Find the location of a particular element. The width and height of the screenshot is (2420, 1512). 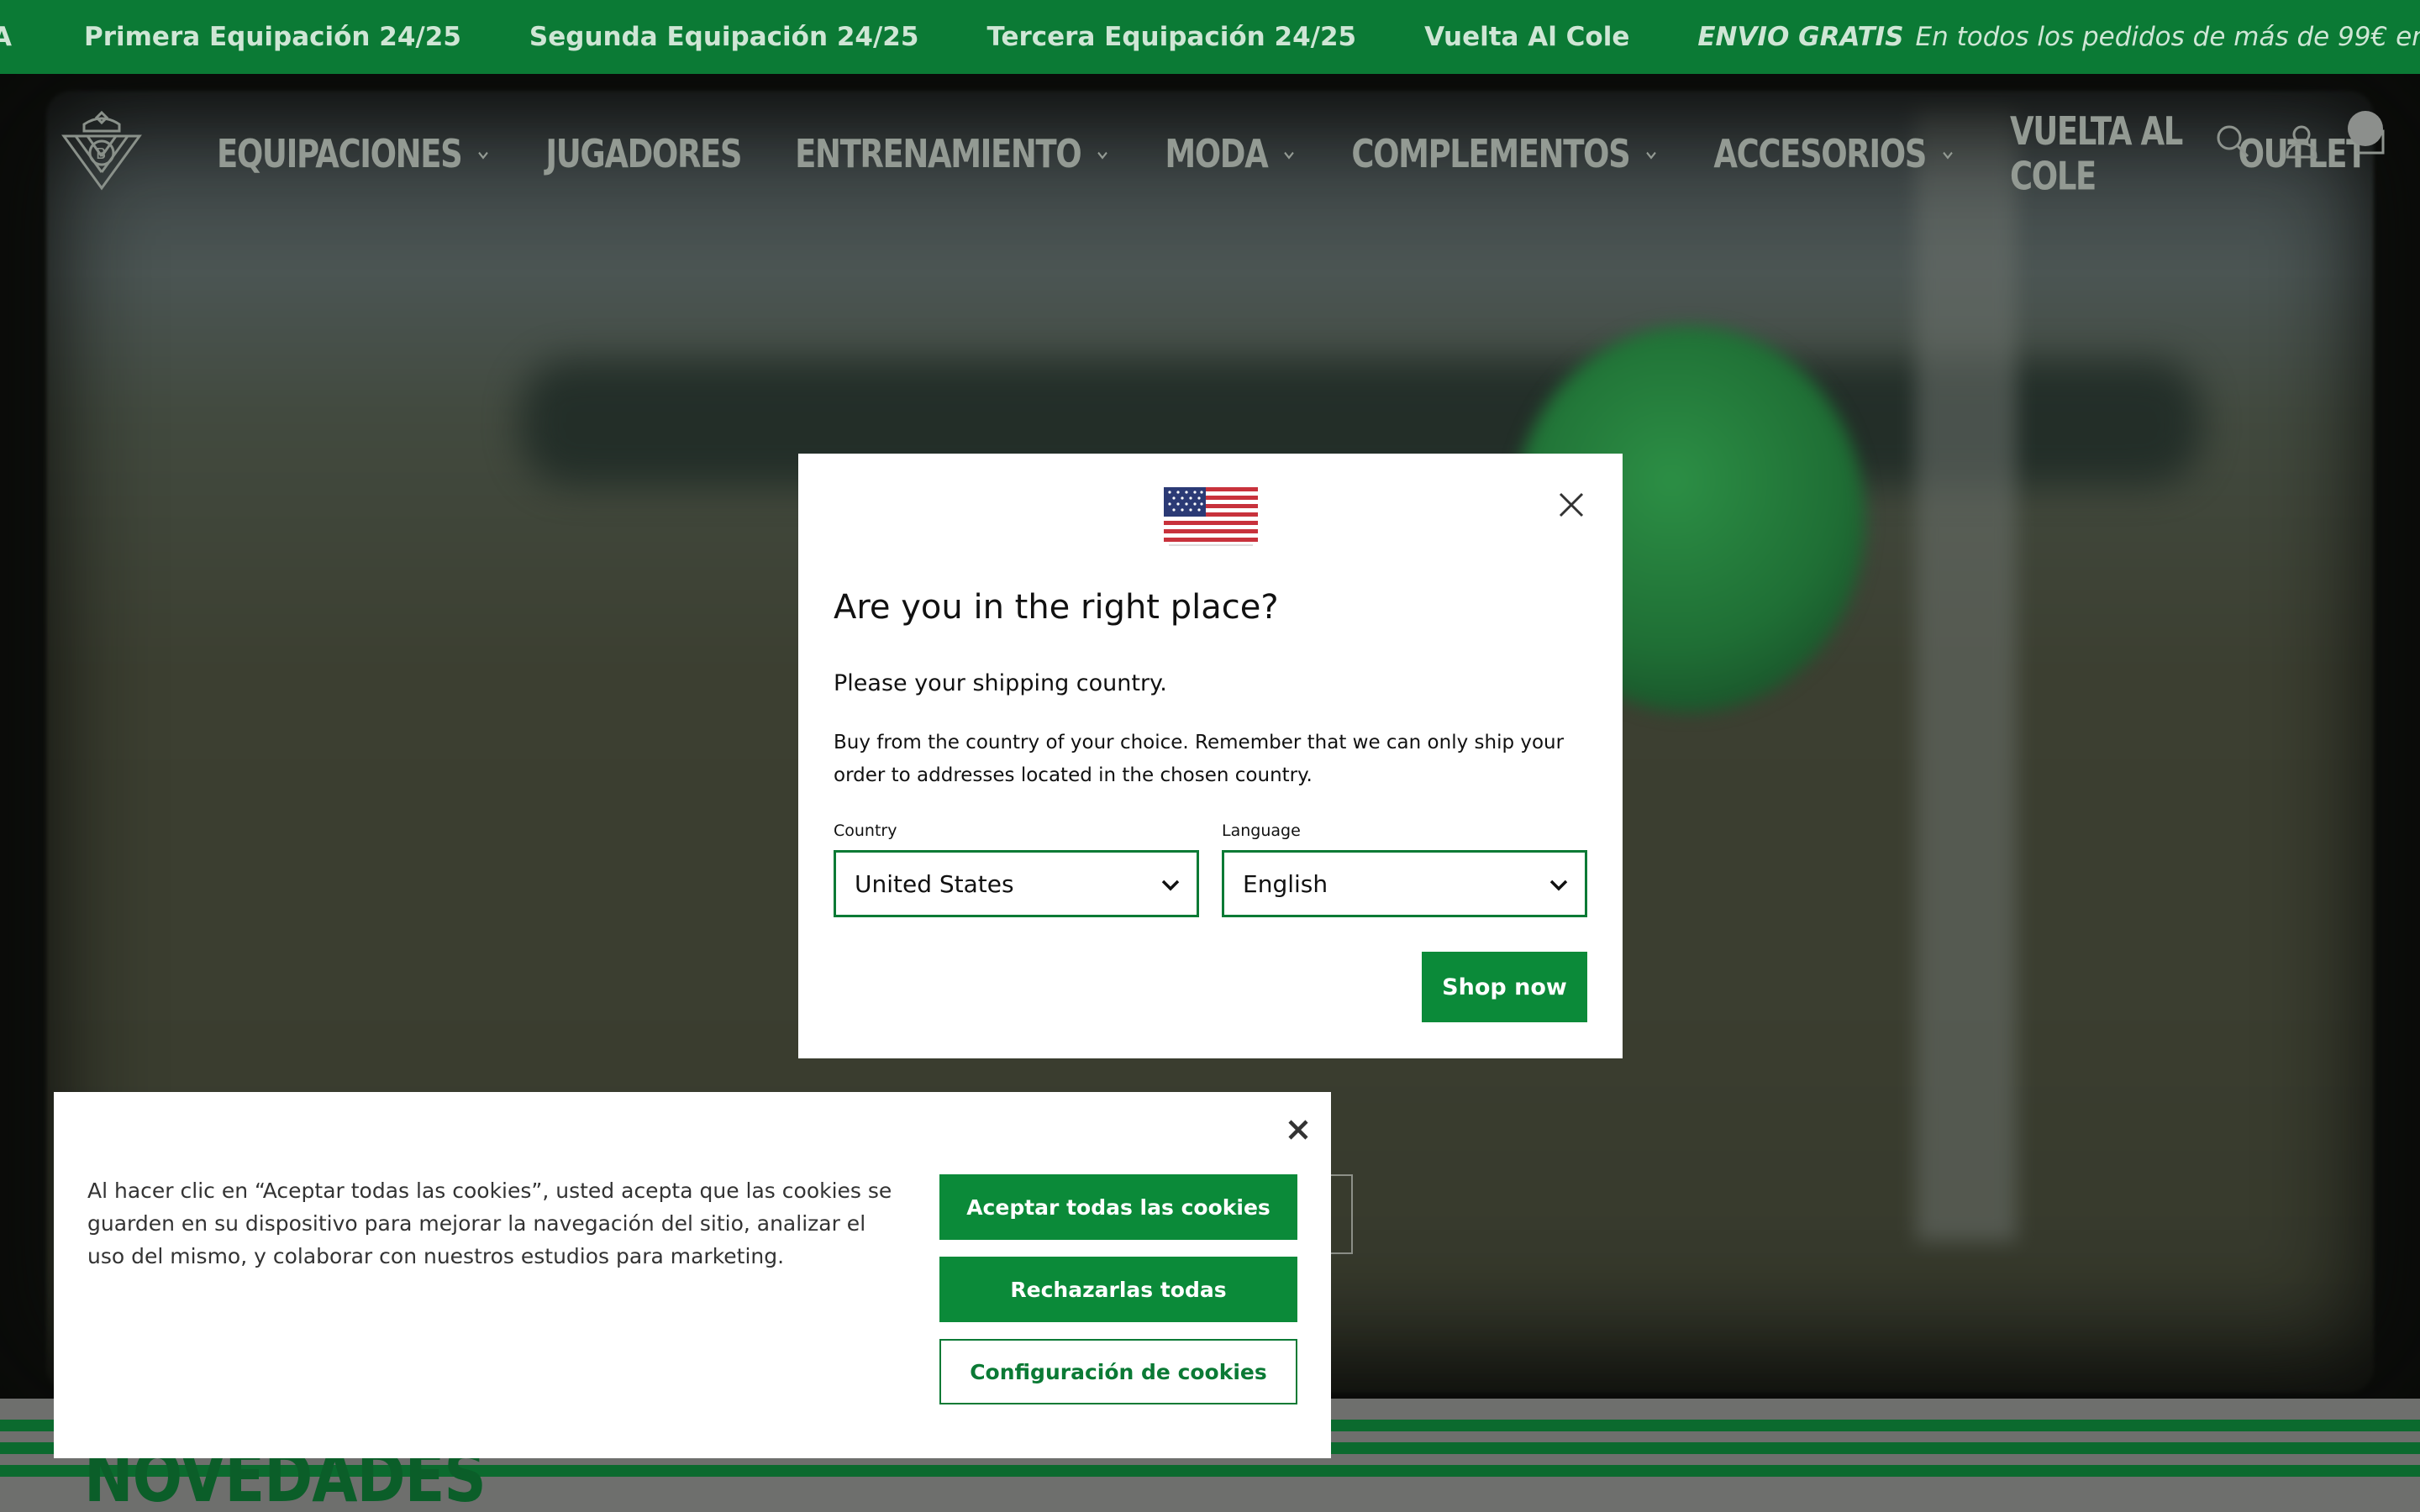

nav-item-label: VUELTA AL COLE is located at coordinates (2096, 153).